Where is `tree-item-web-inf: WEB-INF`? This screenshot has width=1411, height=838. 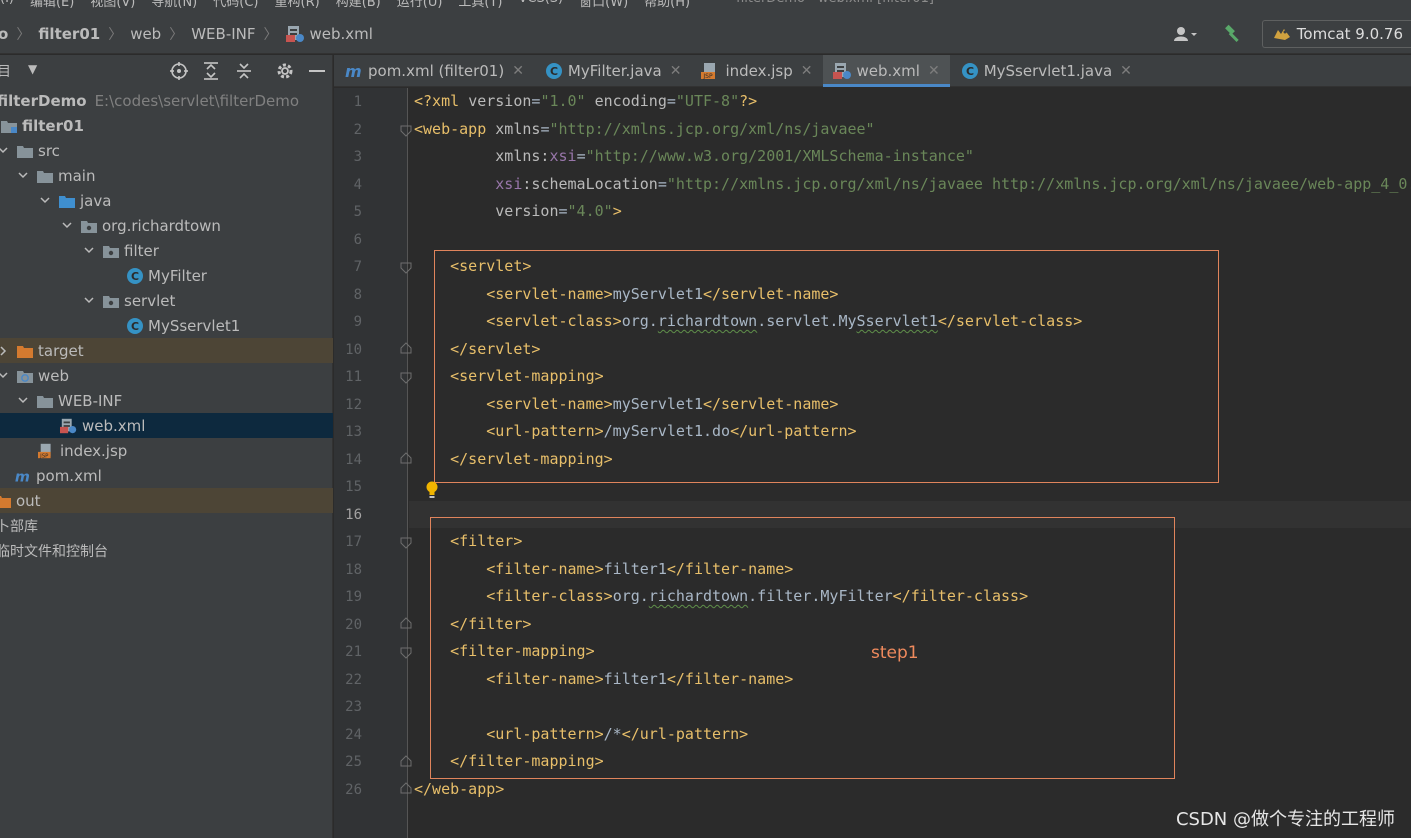
tree-item-web-inf: WEB-INF is located at coordinates (166, 400).